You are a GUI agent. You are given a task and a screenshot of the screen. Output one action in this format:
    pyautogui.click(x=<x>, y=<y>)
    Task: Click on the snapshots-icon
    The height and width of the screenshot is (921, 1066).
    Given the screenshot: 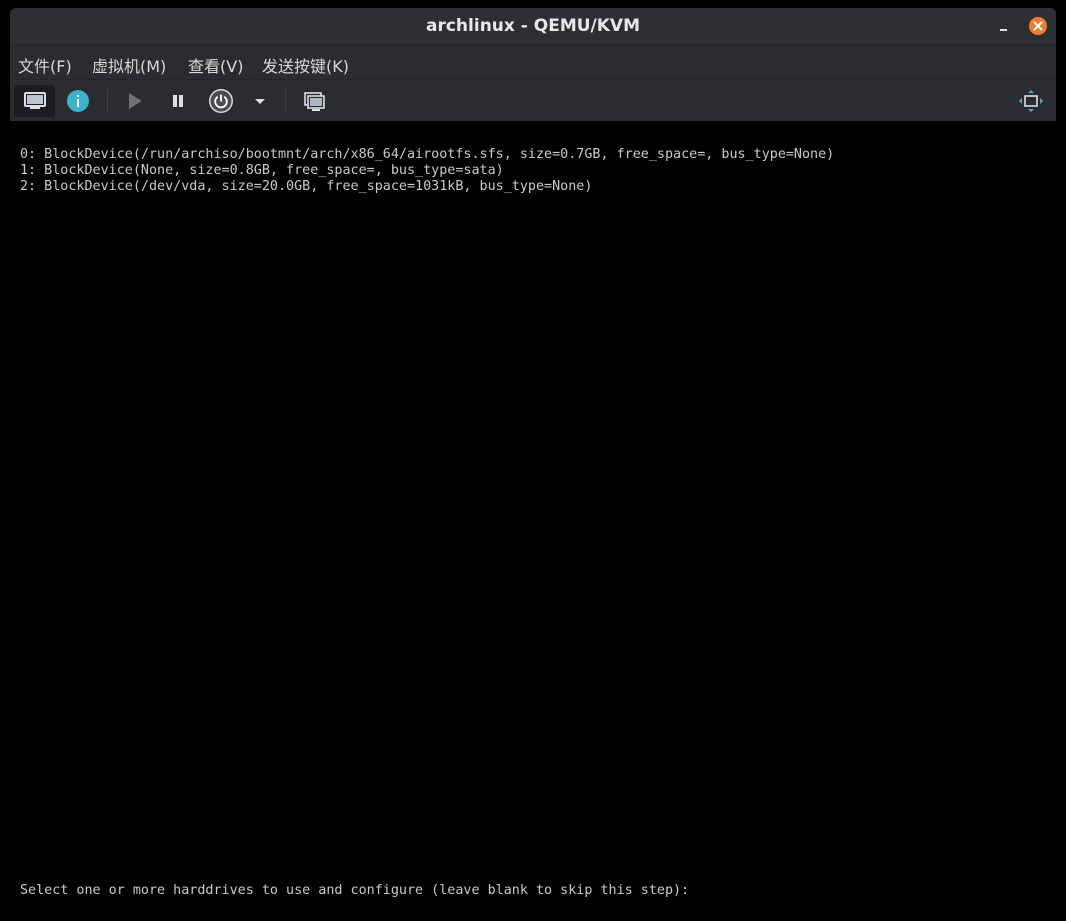 What is the action you would take?
    pyautogui.click(x=314, y=101)
    